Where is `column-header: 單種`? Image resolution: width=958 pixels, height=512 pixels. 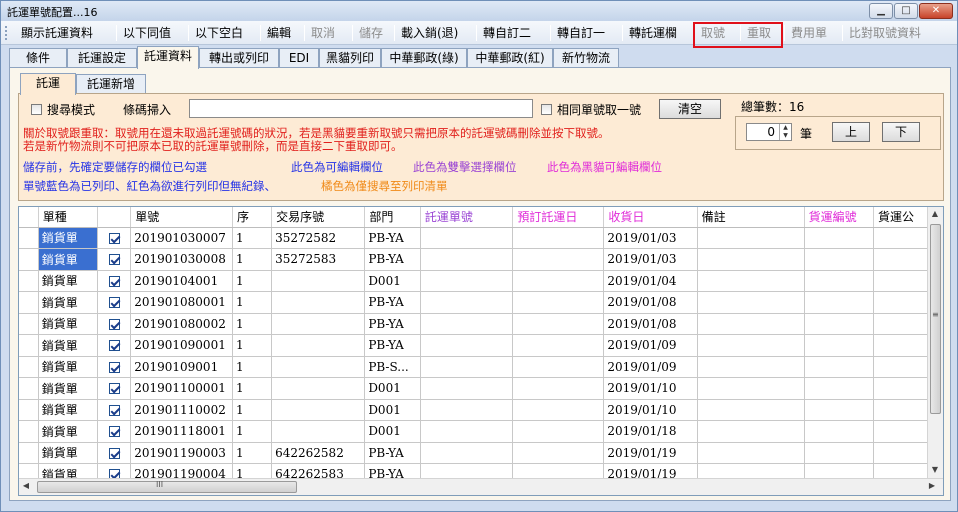 column-header: 單種 is located at coordinates (68, 217).